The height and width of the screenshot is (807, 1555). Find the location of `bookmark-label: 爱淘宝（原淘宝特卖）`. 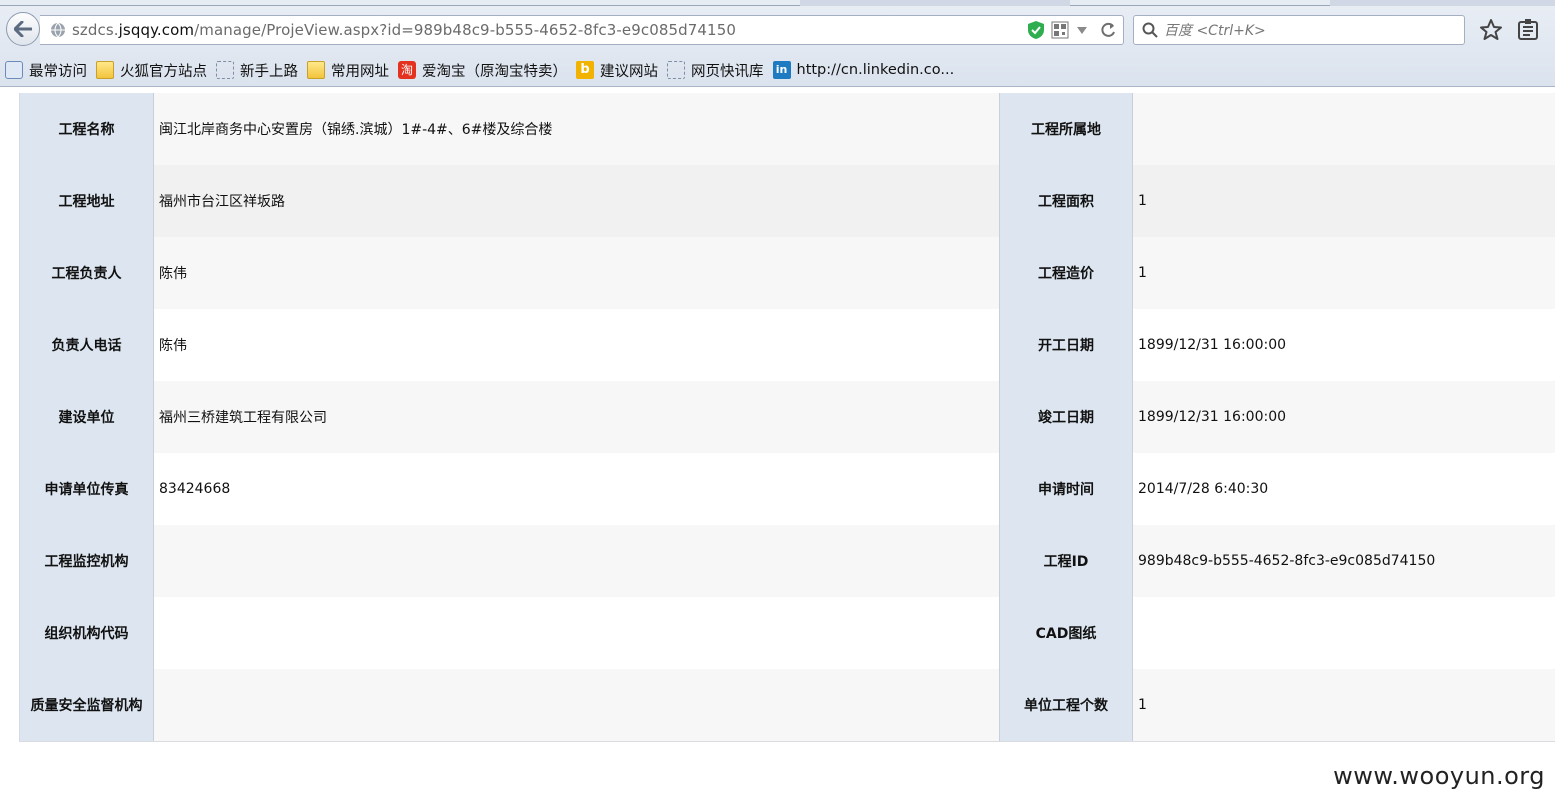

bookmark-label: 爱淘宝（原淘宝特卖） is located at coordinates (494, 71).